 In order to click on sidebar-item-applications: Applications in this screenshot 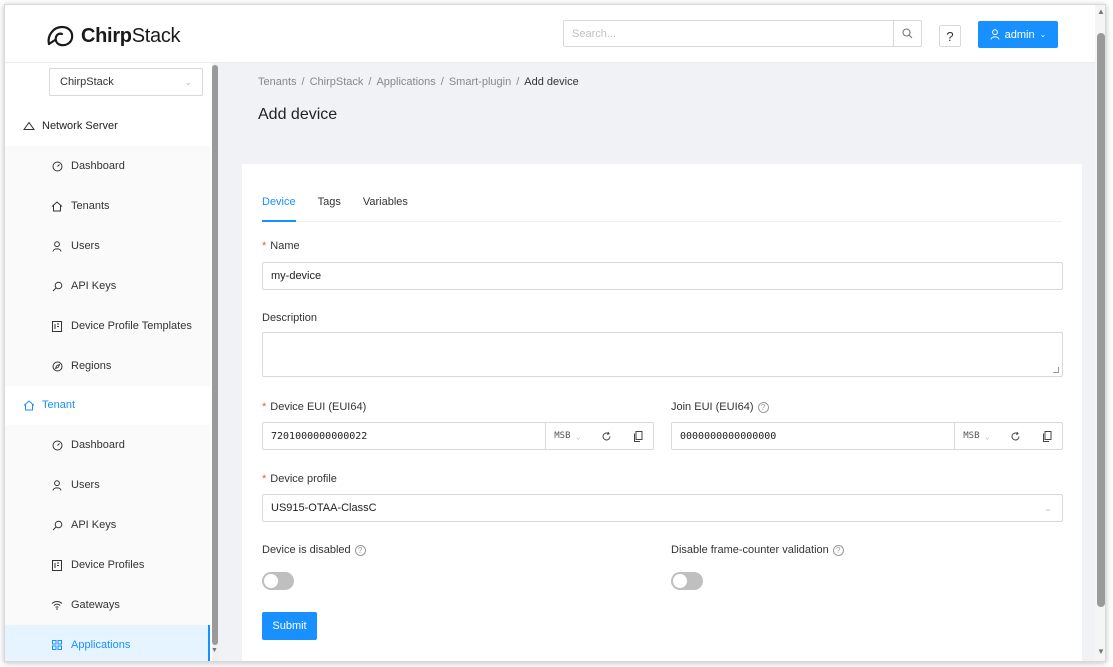, I will do `click(107, 643)`.